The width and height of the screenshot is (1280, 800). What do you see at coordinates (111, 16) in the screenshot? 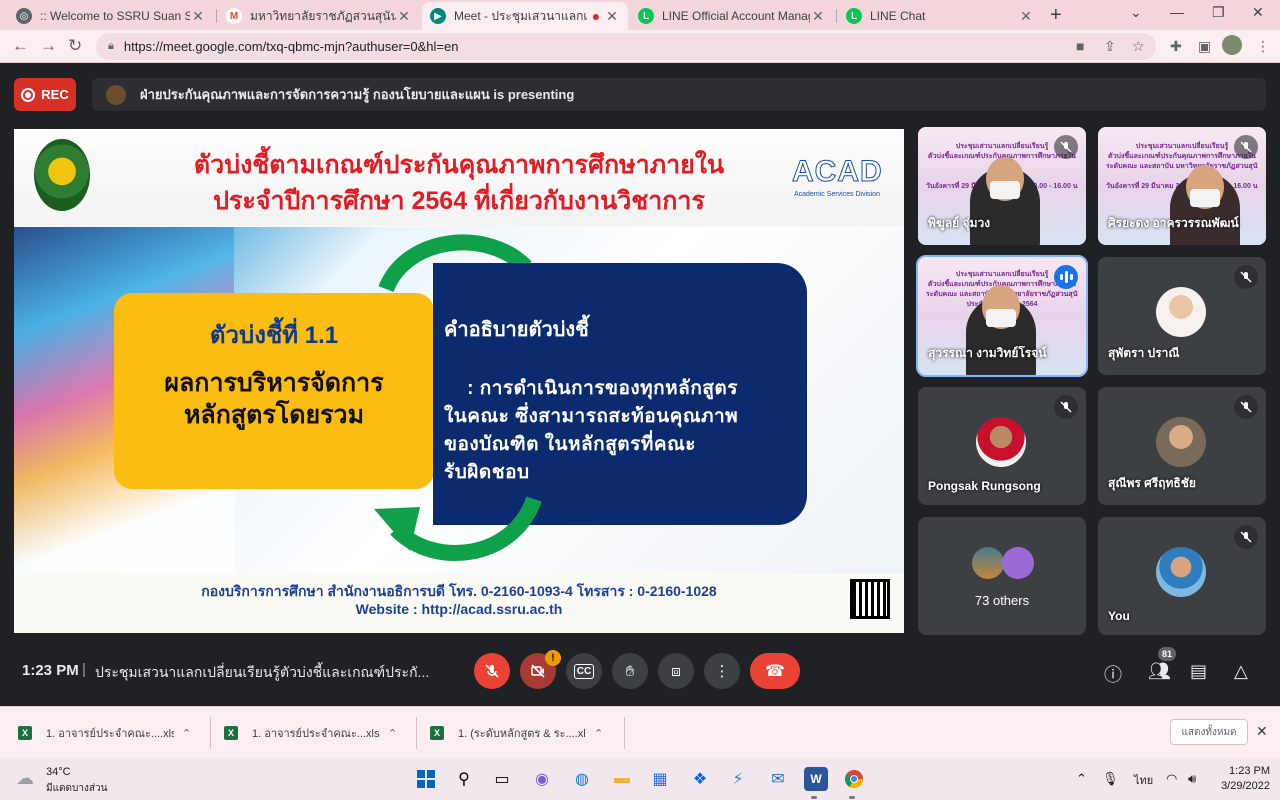
I see `tab-ssru: ◎ :: Welcome to SSRU Suan Sunandha ✕` at bounding box center [111, 16].